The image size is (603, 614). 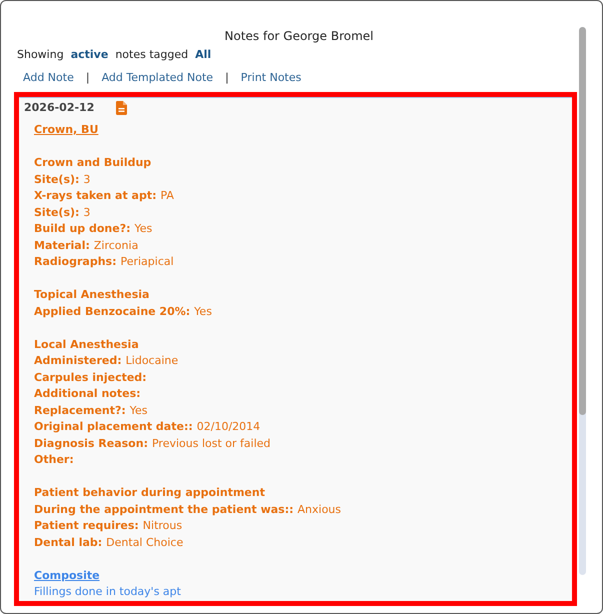 What do you see at coordinates (86, 344) in the screenshot?
I see `section-heading: Local Anesthesia` at bounding box center [86, 344].